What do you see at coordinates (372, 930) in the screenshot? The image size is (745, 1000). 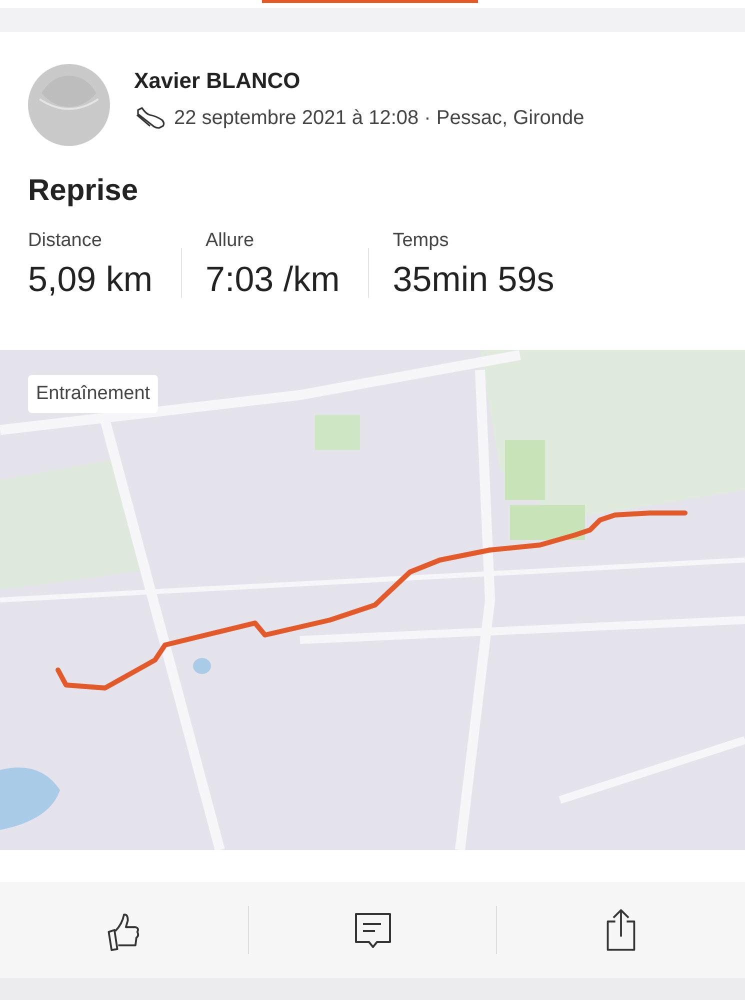 I see `comment-icon` at bounding box center [372, 930].